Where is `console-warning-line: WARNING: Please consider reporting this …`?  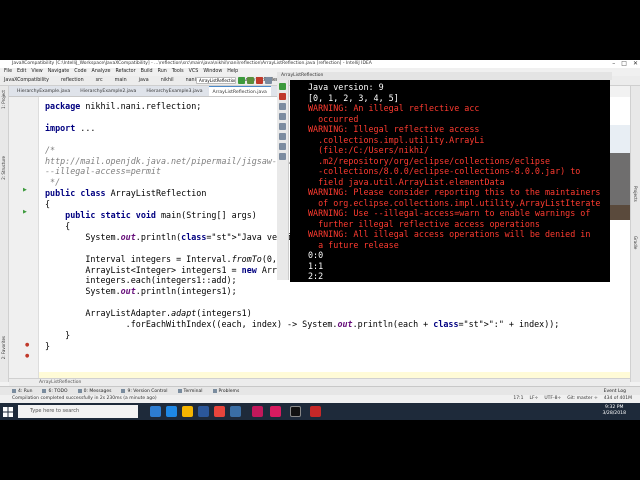
console-warning-line: WARNING: Please consider reporting this … is located at coordinates (454, 192).